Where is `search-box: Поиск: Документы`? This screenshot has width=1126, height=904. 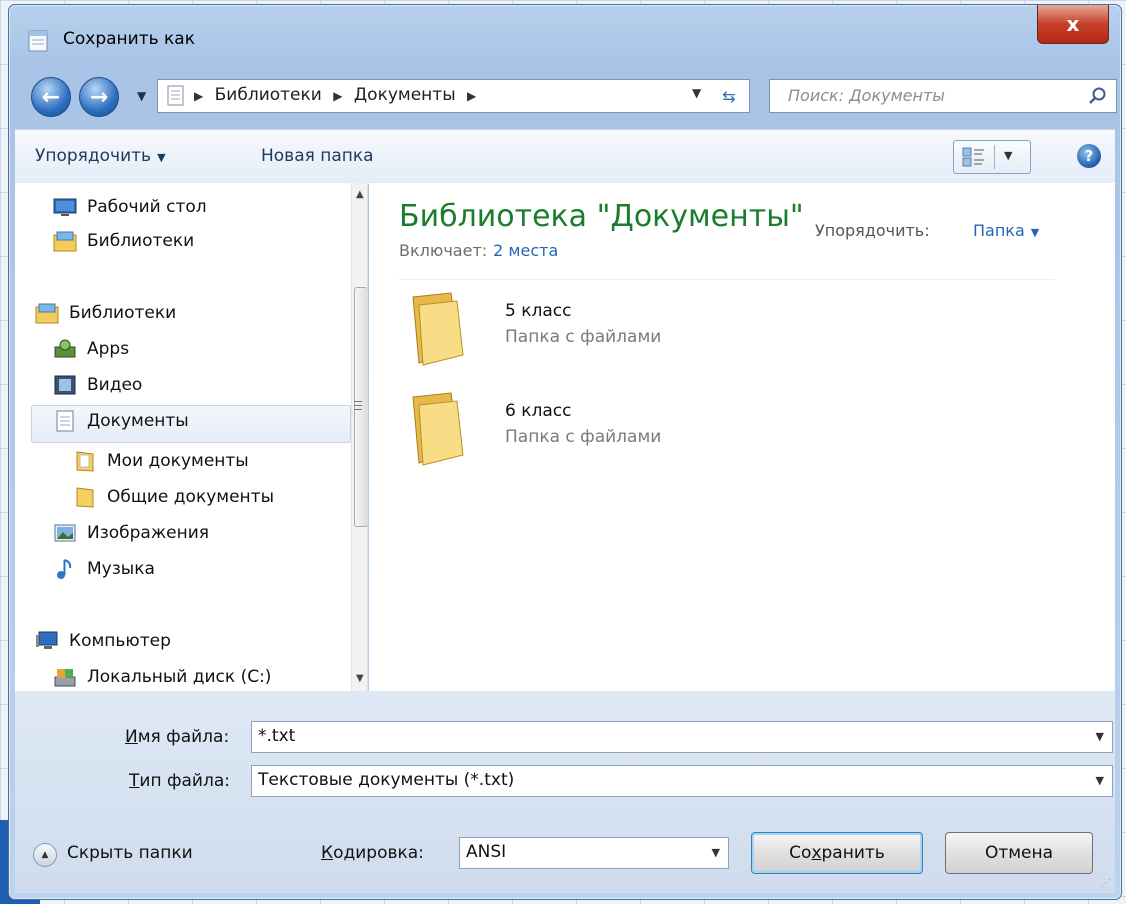 search-box: Поиск: Документы is located at coordinates (943, 96).